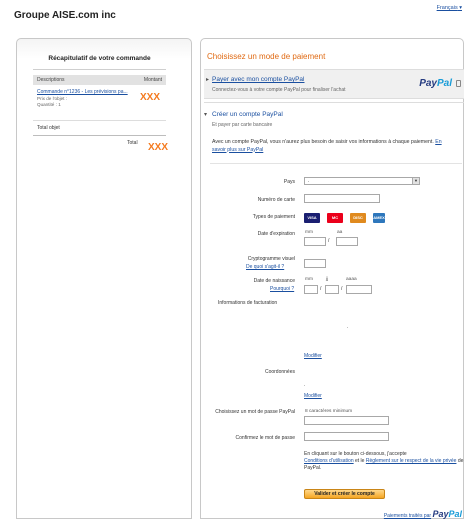 The width and height of the screenshot is (474, 519). I want to click on processed-by-paypal: Paiements traités par PayPal, so click(423, 514).